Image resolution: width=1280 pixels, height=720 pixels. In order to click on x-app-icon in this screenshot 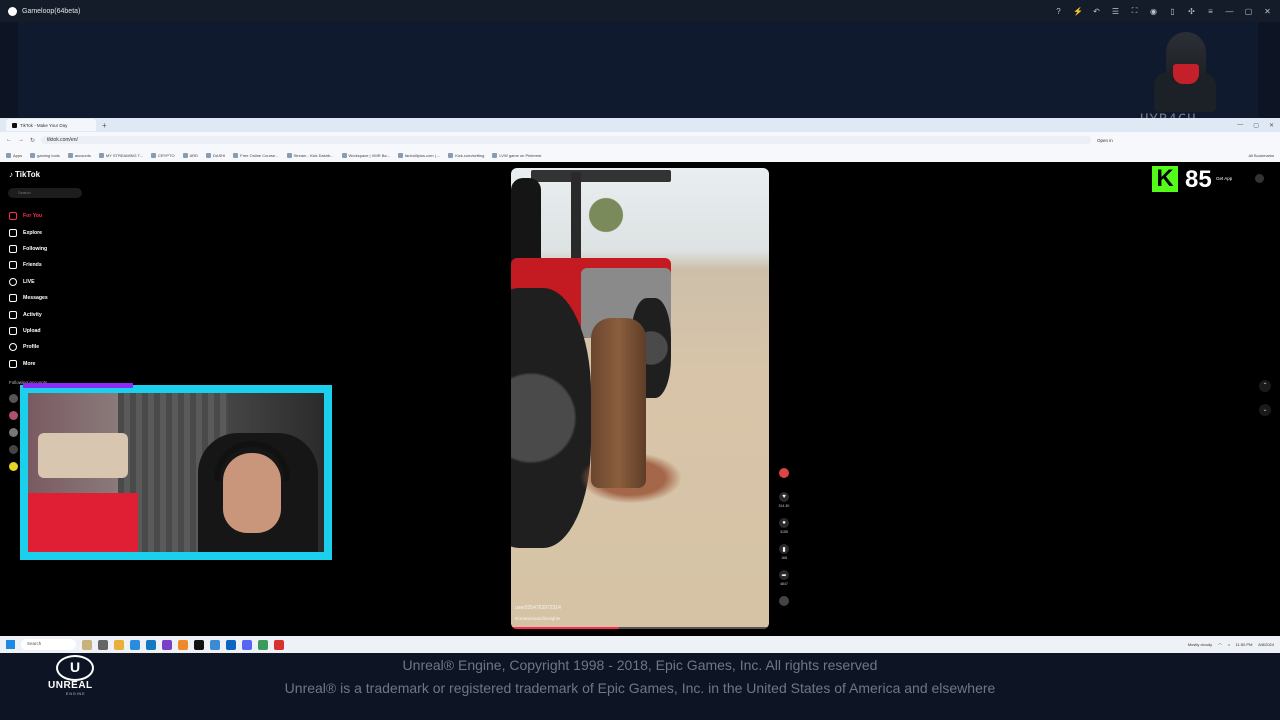, I will do `click(199, 644)`.